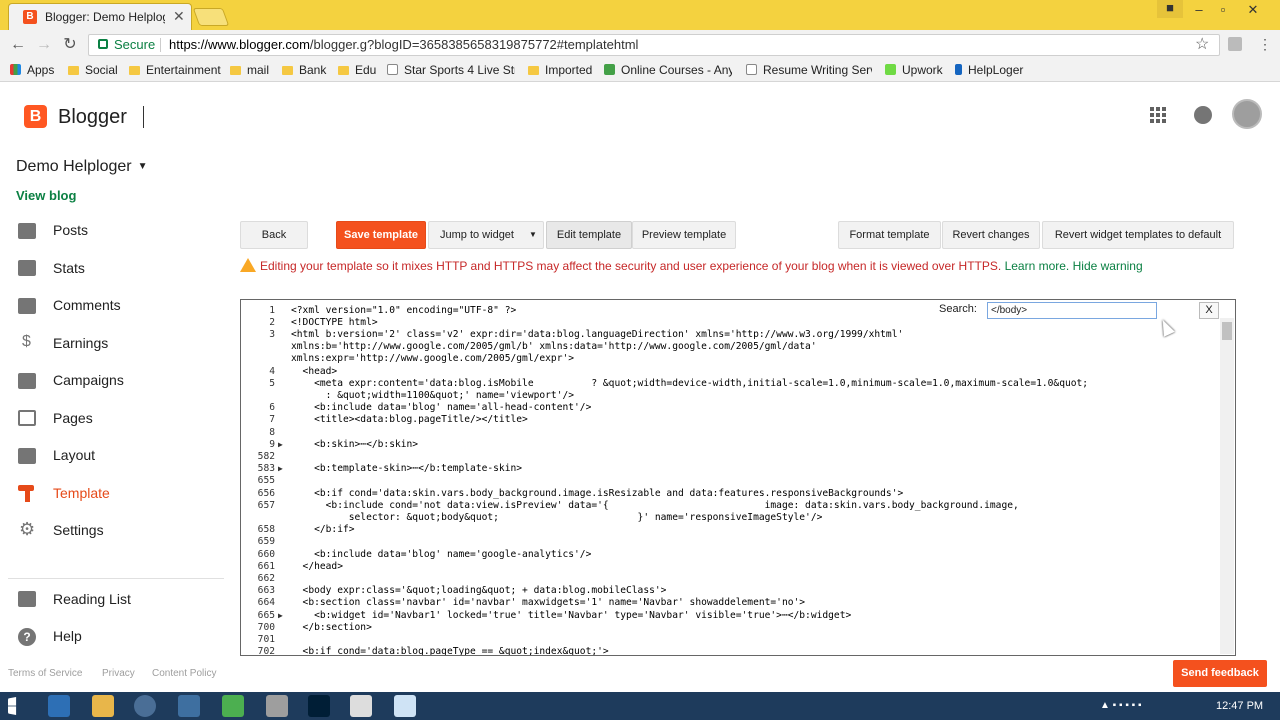 The image size is (1280, 720). Describe the element at coordinates (175, 70) in the screenshot. I see `bookmark-entertainment: Entertainment` at that location.